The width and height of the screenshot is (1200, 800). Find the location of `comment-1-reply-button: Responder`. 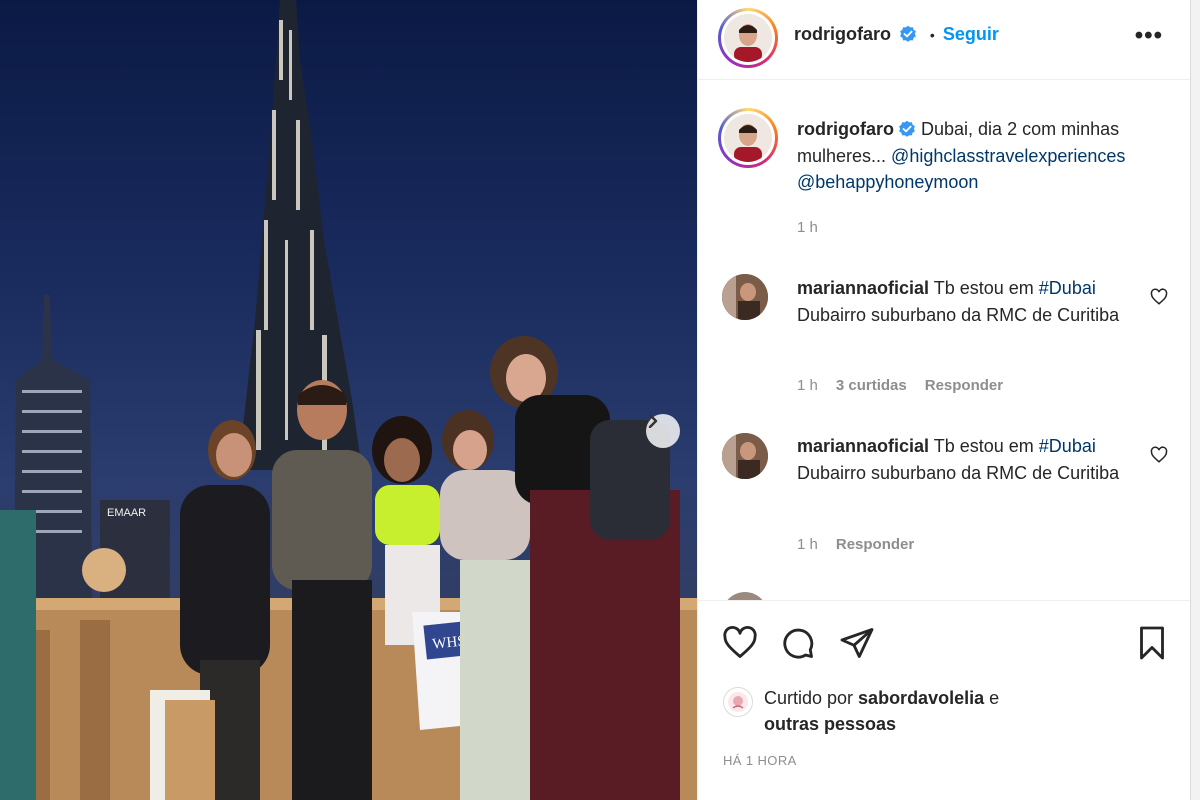

comment-1-reply-button: Responder is located at coordinates (964, 385).